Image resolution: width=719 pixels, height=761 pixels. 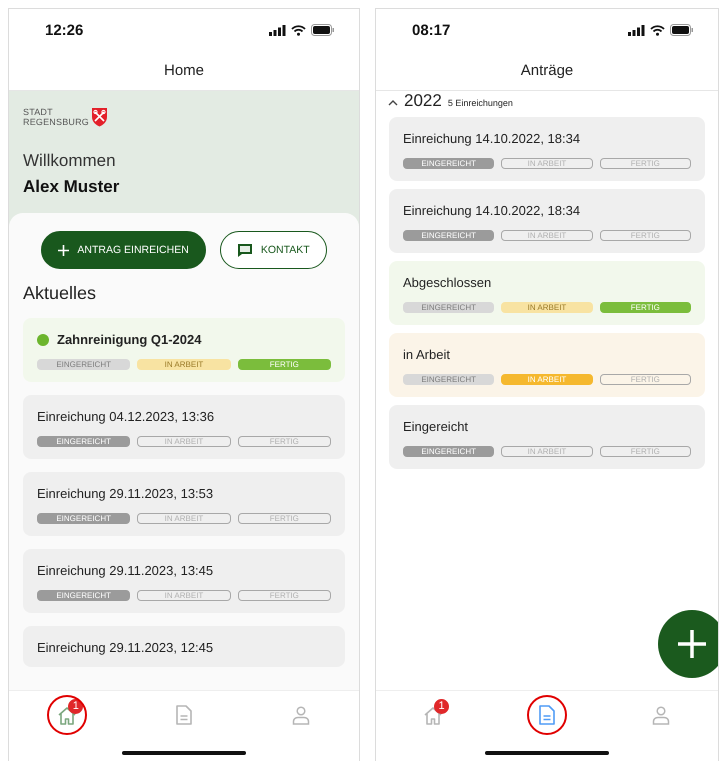 What do you see at coordinates (184, 70) in the screenshot?
I see `screen-title: Home` at bounding box center [184, 70].